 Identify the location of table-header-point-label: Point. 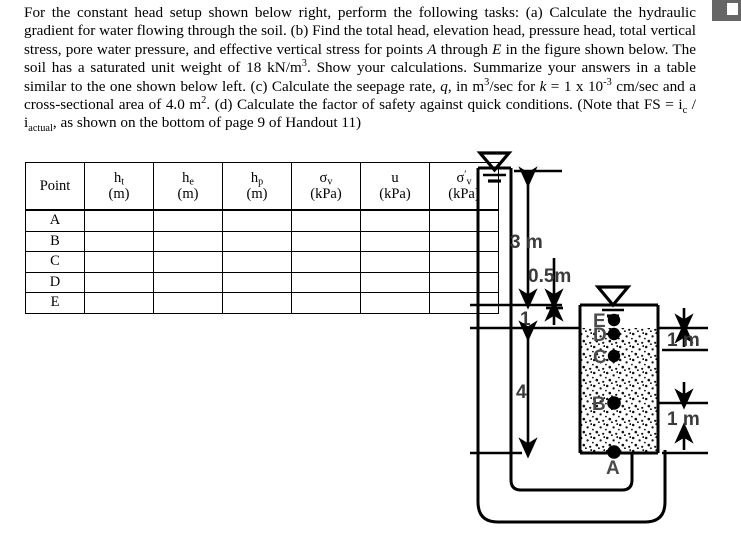
(55, 186).